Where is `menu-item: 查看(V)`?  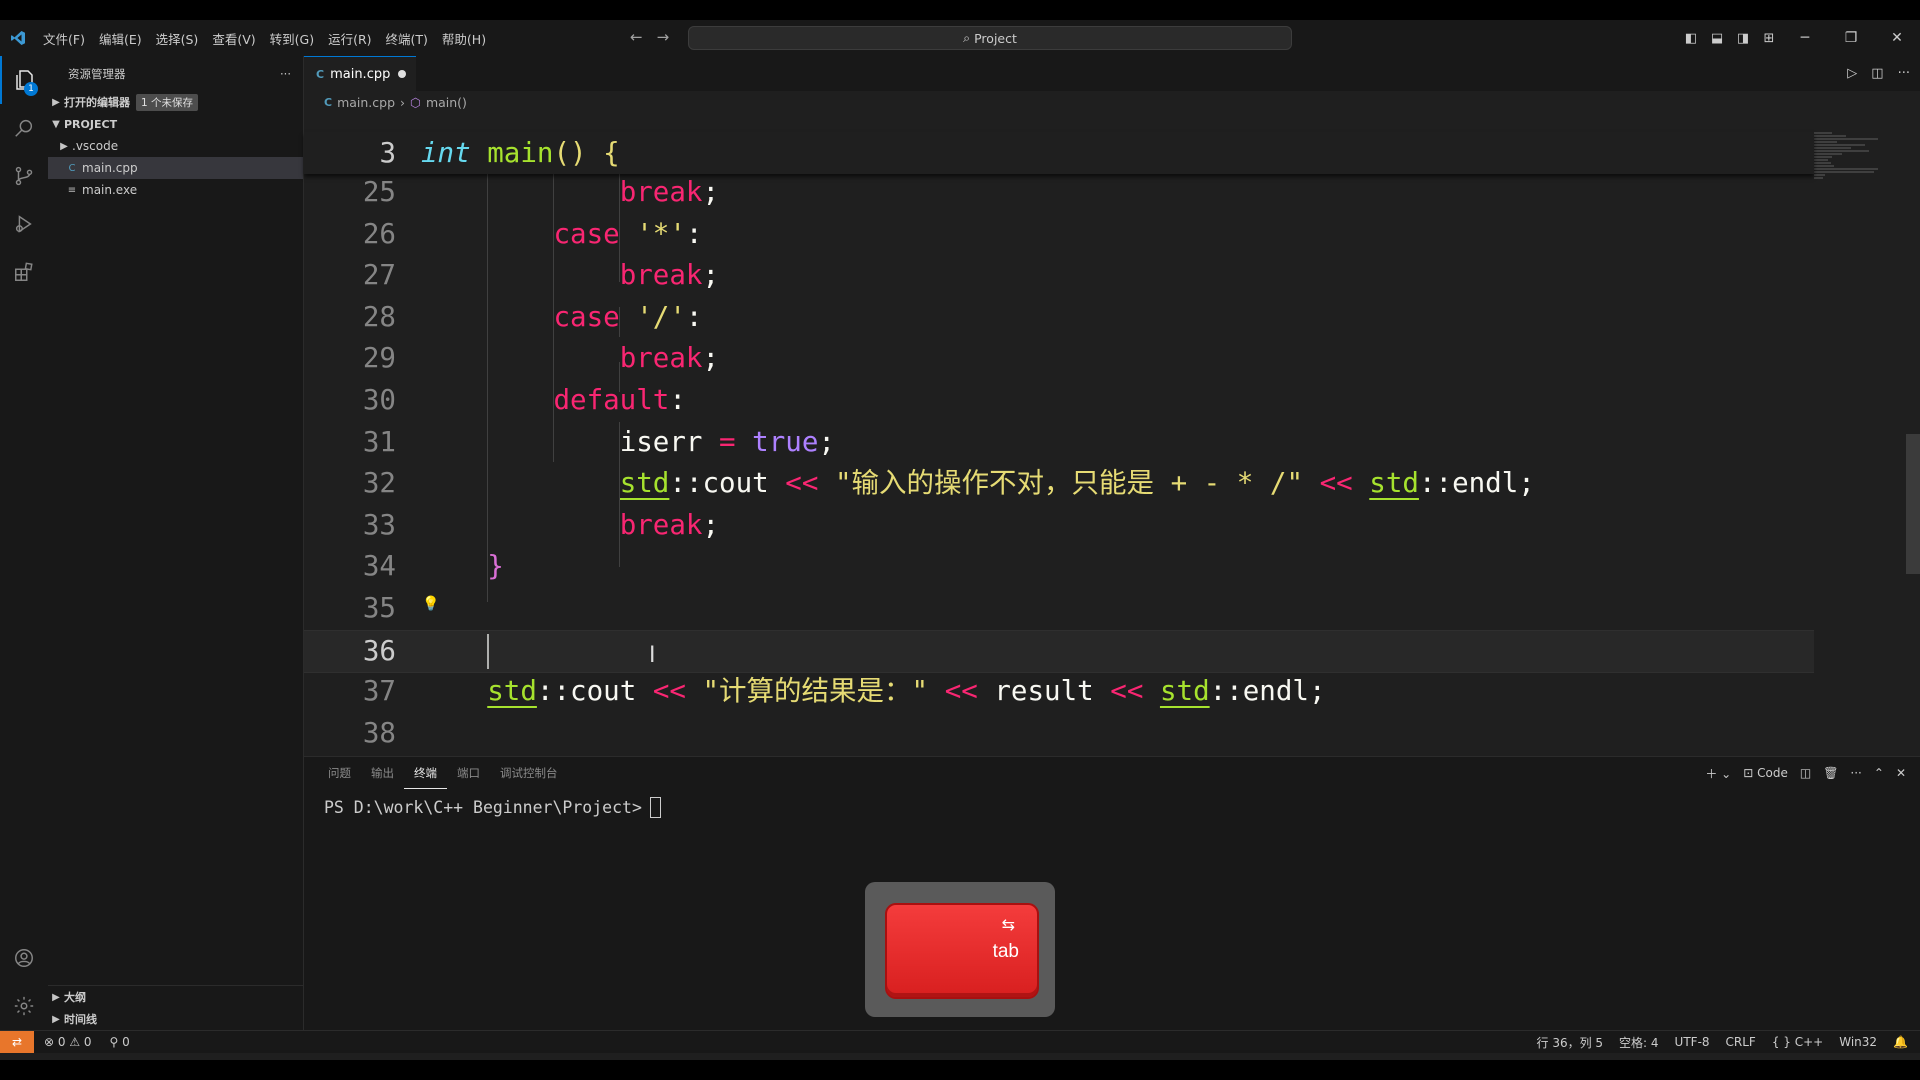 menu-item: 查看(V) is located at coordinates (233, 38).